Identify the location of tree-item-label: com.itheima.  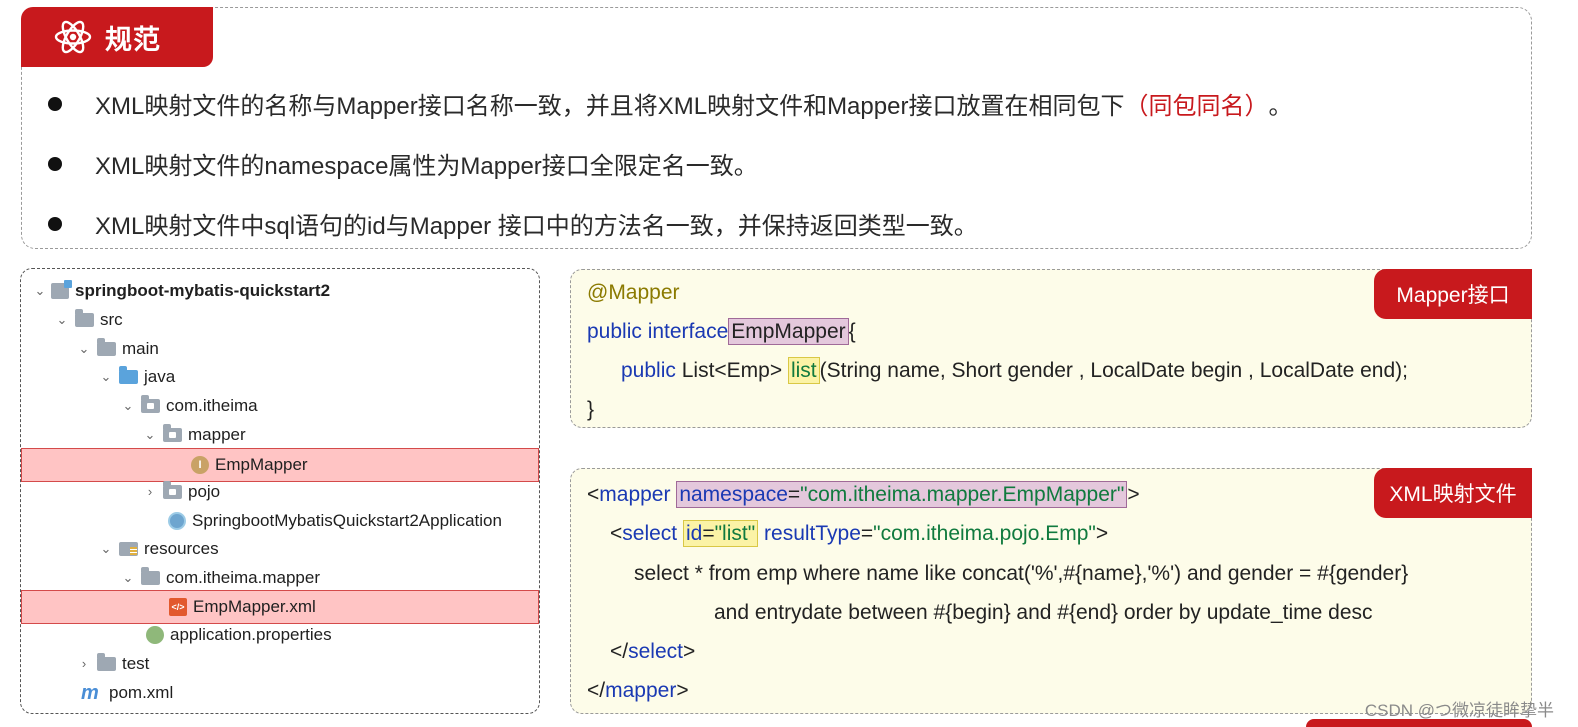
(212, 405).